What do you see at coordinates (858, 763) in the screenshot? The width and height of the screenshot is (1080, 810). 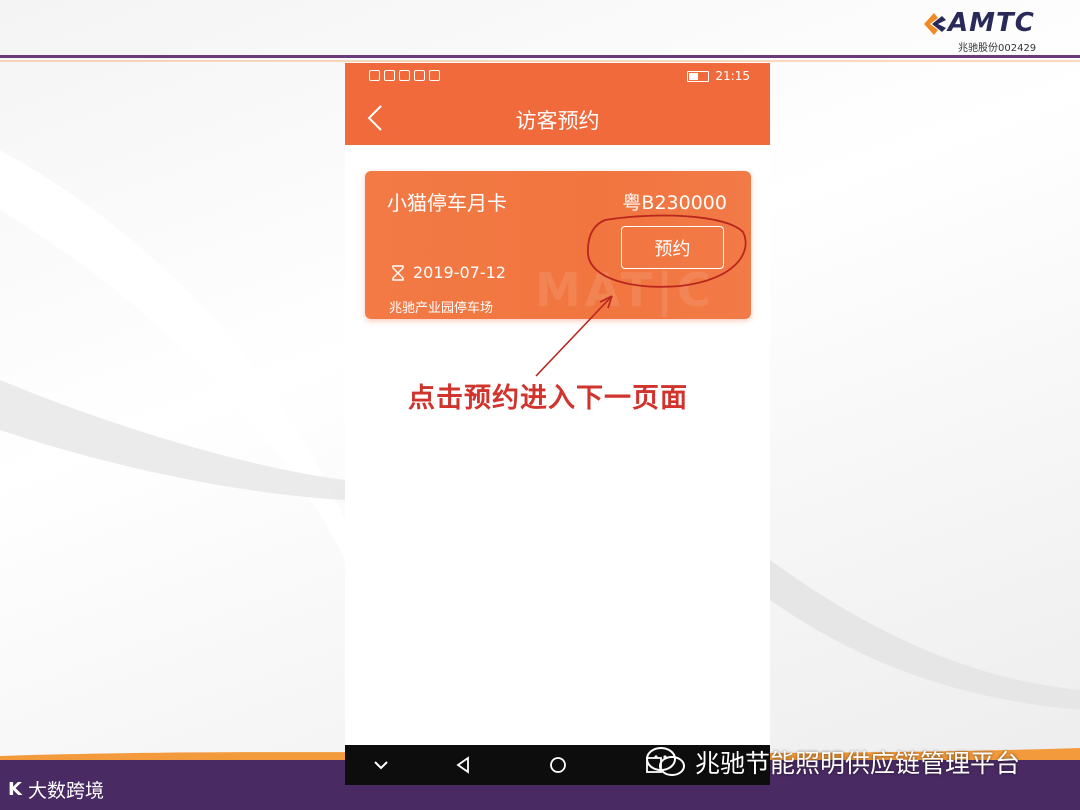 I see `wechat-account-name: 兆驰节能照明供应链管理平台` at bounding box center [858, 763].